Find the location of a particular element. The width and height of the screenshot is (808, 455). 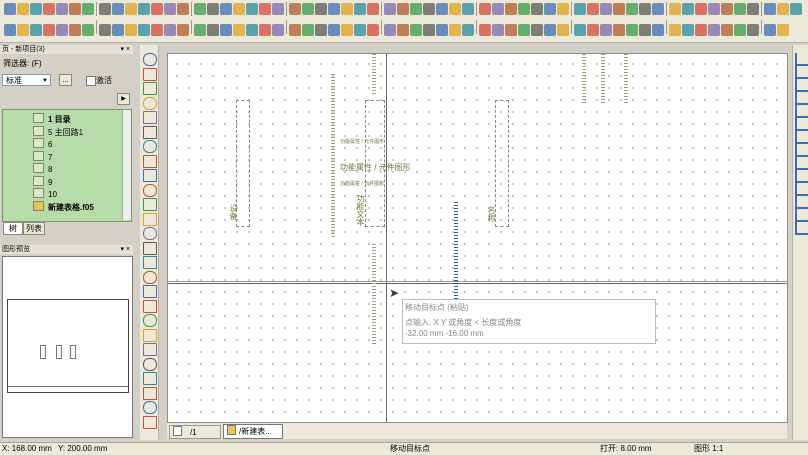

tree-item: 1 目录 is located at coordinates (37, 119).